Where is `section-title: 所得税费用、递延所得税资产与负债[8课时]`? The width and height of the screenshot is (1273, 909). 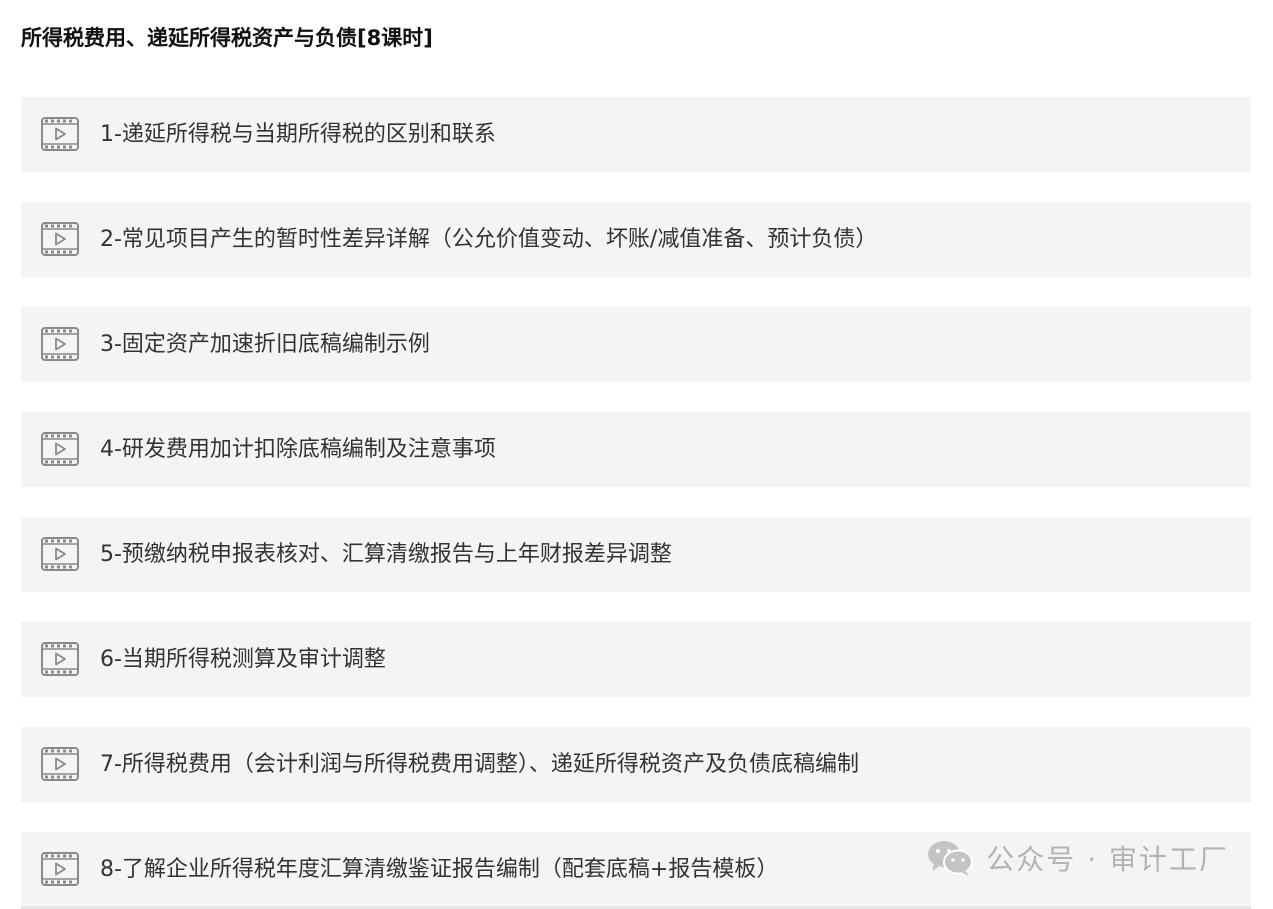
section-title: 所得税费用、递延所得税资产与负债[8课时] is located at coordinates (227, 38).